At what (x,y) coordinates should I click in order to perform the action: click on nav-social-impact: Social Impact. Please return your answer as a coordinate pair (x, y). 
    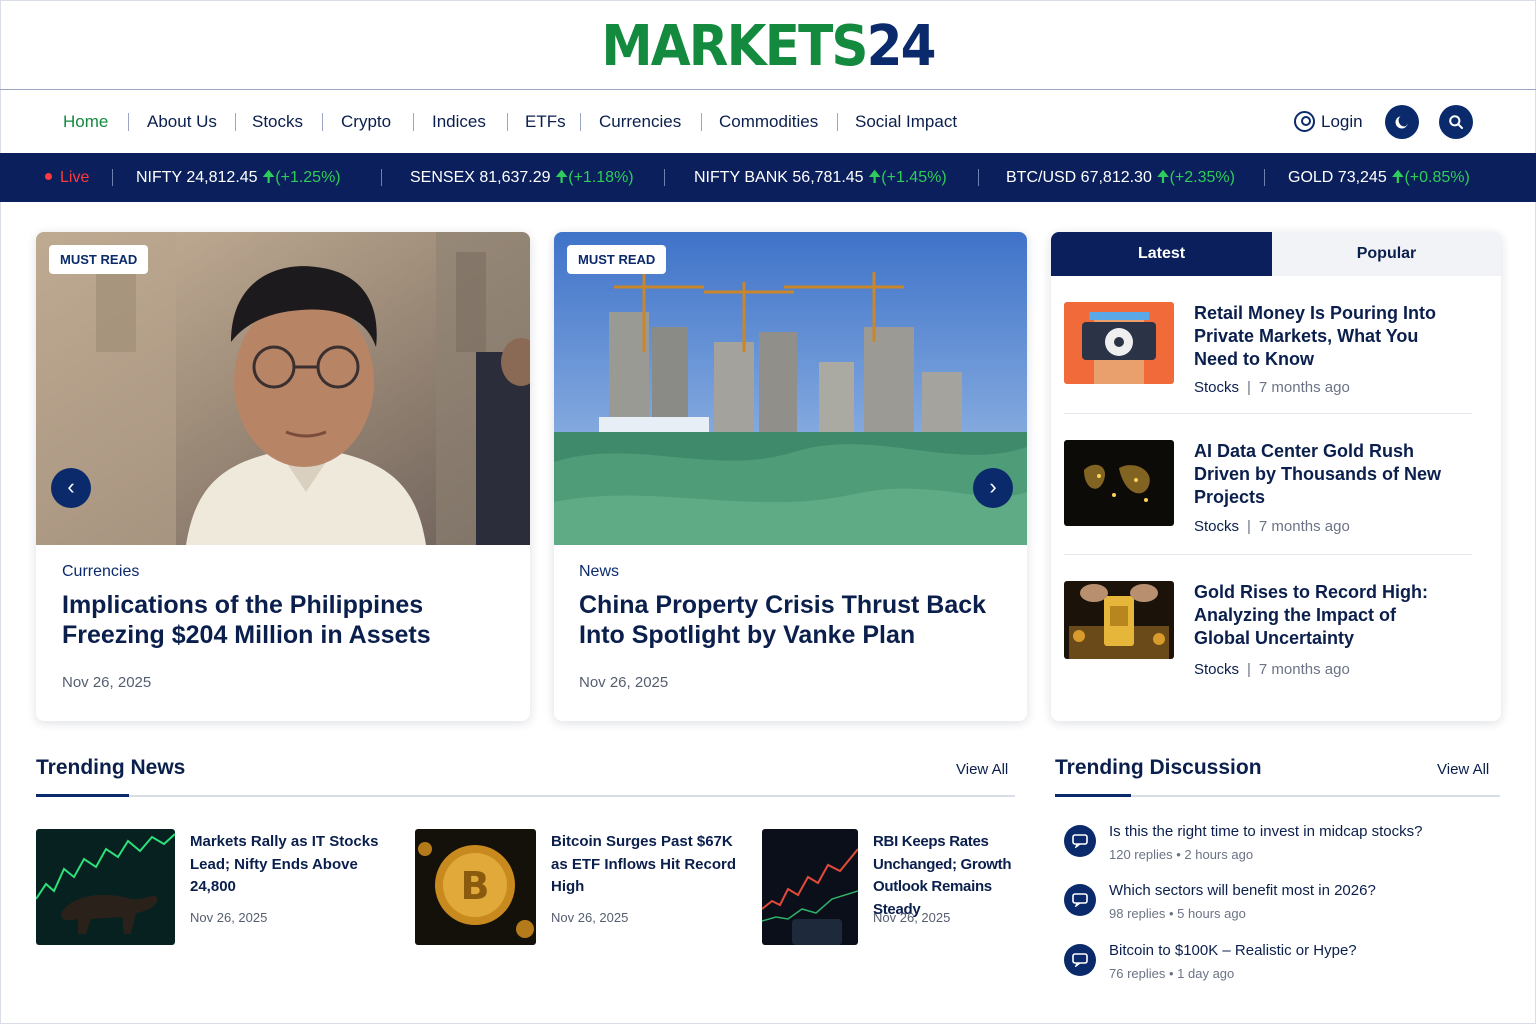
    Looking at the image, I should click on (906, 122).